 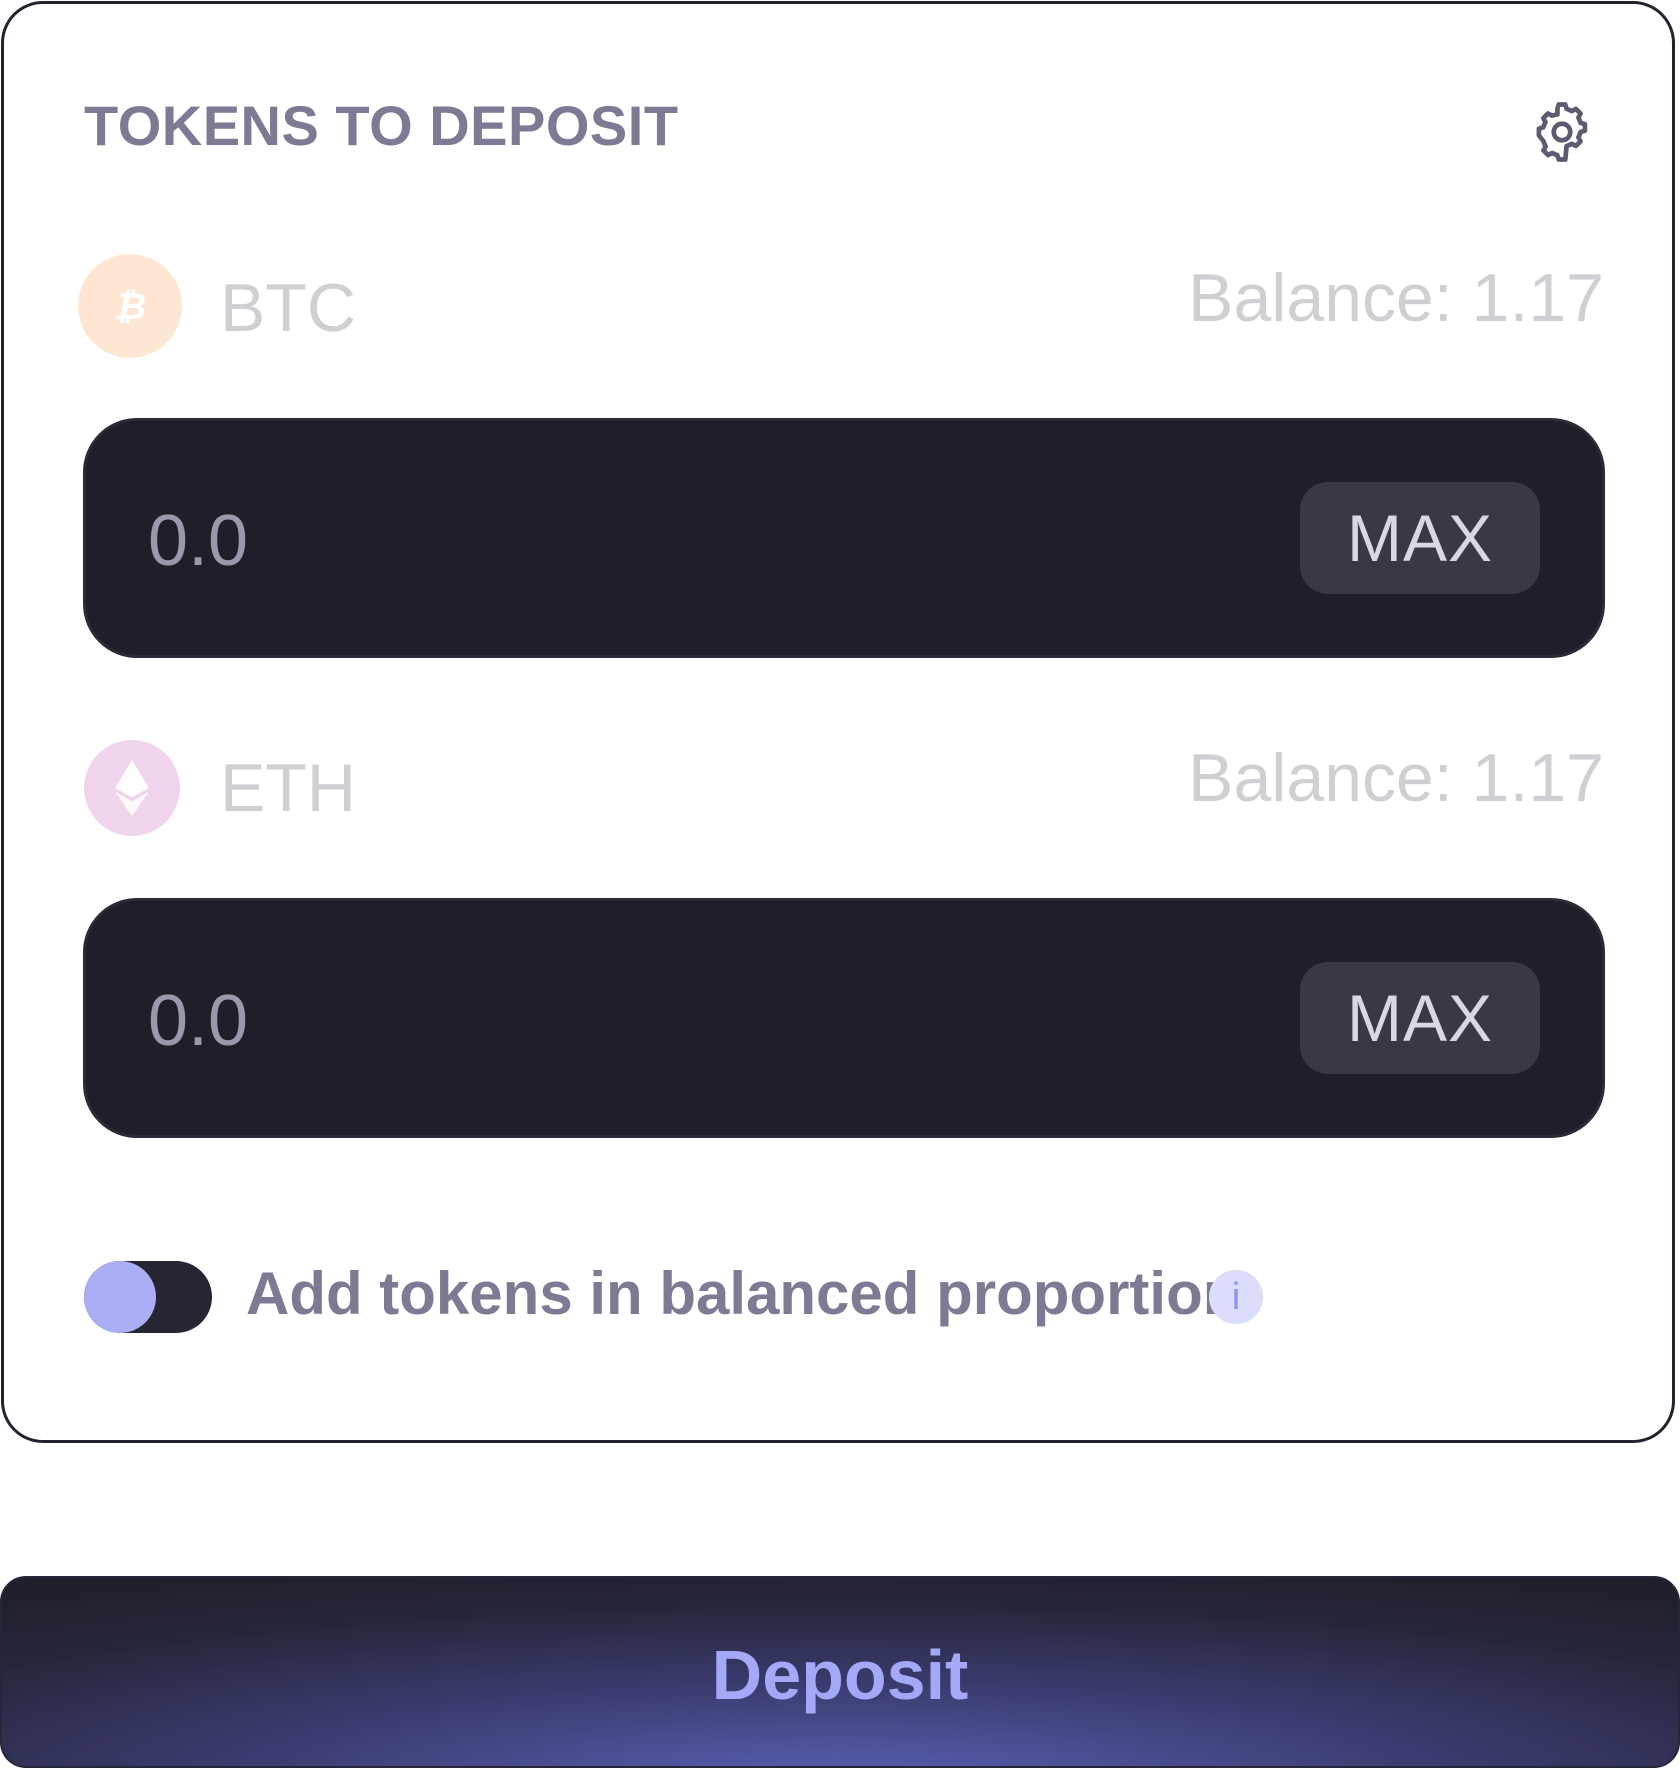 What do you see at coordinates (132, 788) in the screenshot?
I see `ethereum-icon` at bounding box center [132, 788].